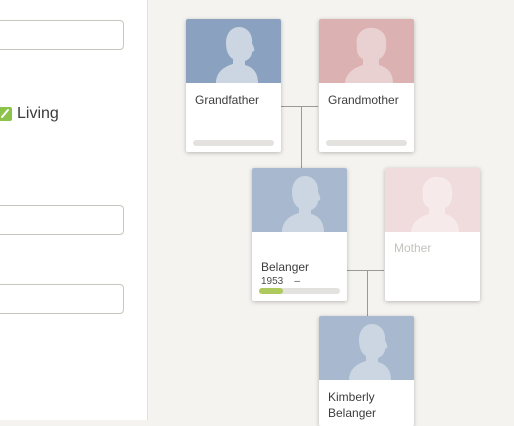 Image resolution: width=514 pixels, height=426 pixels. I want to click on name-input, so click(62, 35).